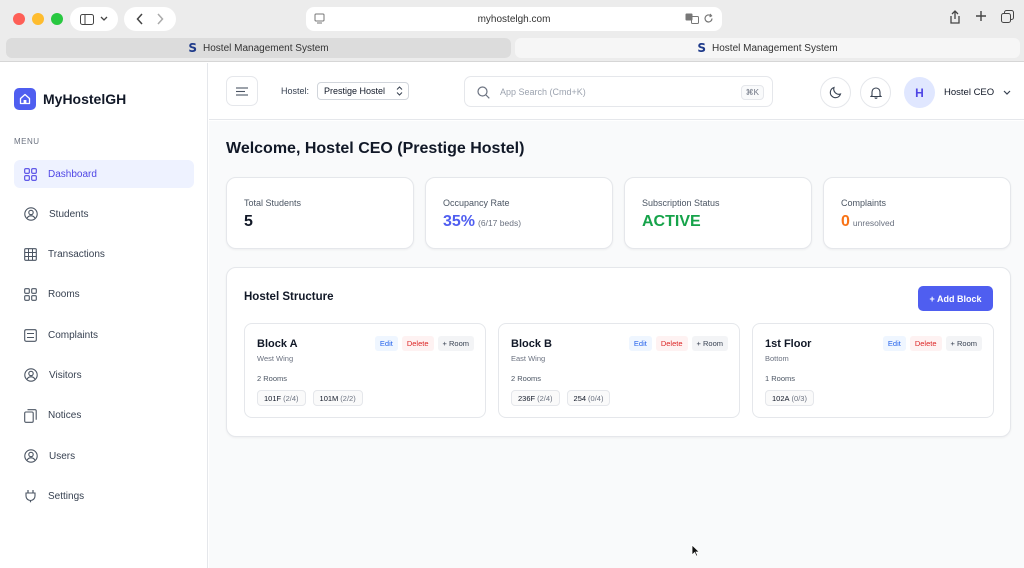  I want to click on sidebar-item-label: Complaints, so click(73, 335).